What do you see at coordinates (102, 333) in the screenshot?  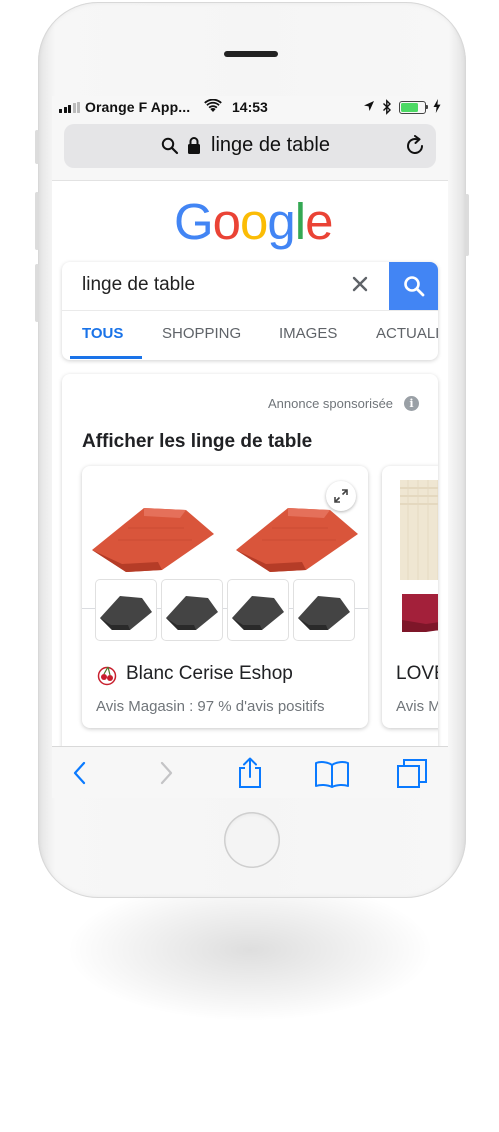 I see `tab-tous: TOUS` at bounding box center [102, 333].